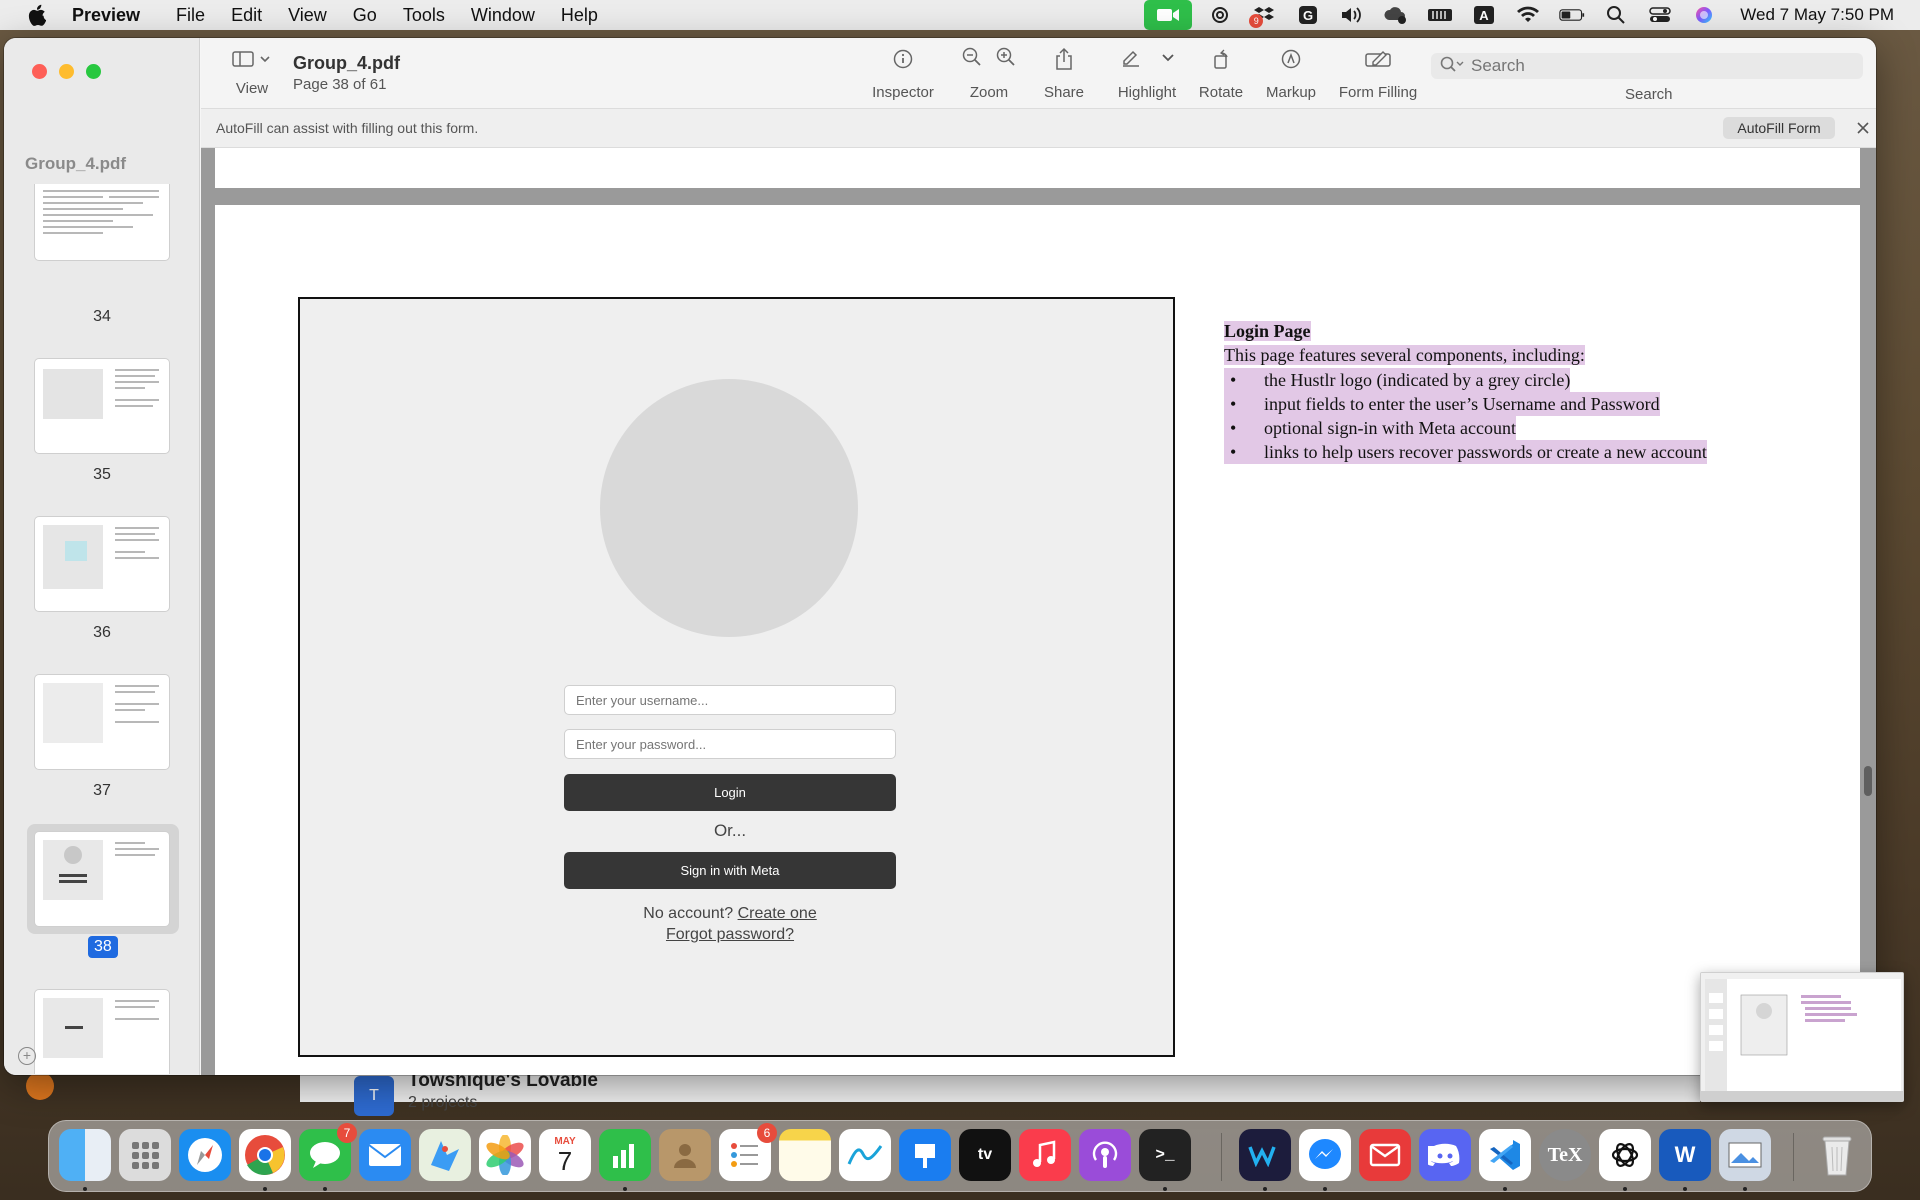  I want to click on freeform-icon, so click(865, 1155).